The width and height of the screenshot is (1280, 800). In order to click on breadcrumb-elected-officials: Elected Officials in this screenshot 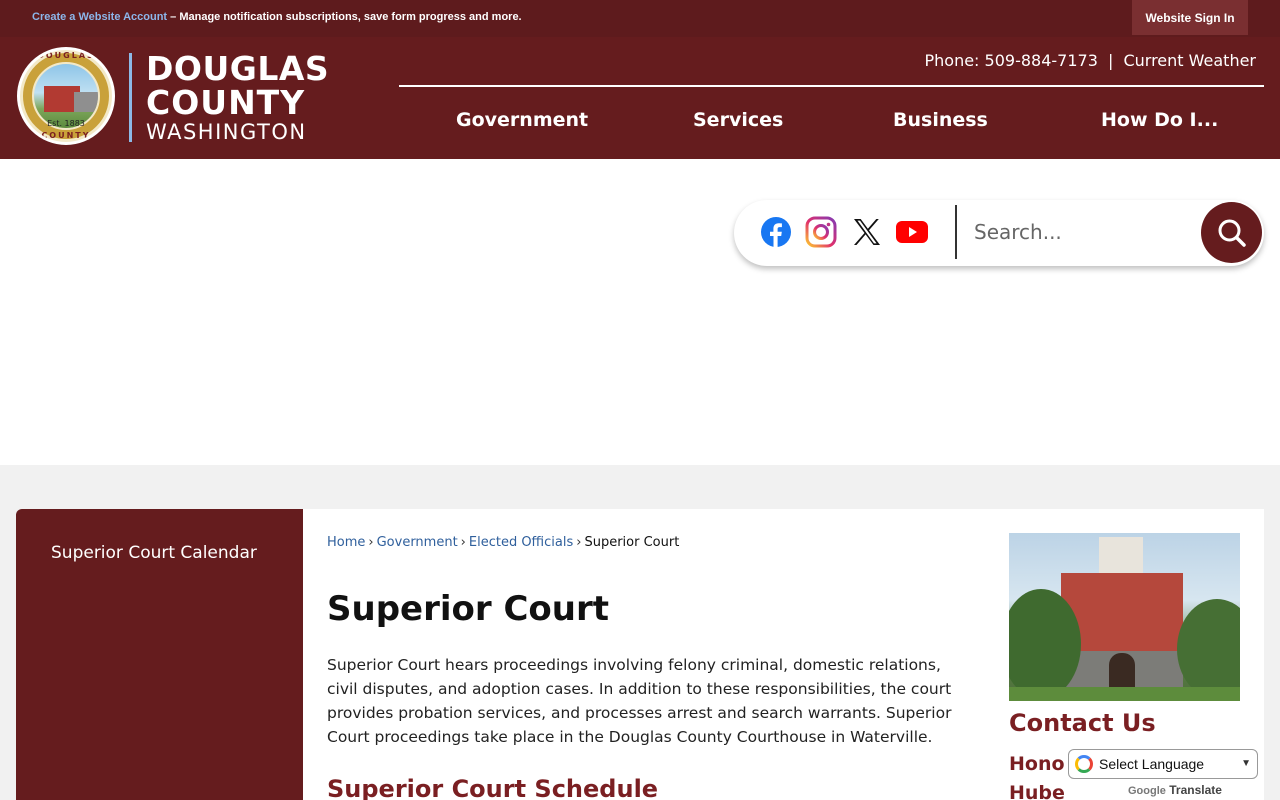, I will do `click(521, 542)`.